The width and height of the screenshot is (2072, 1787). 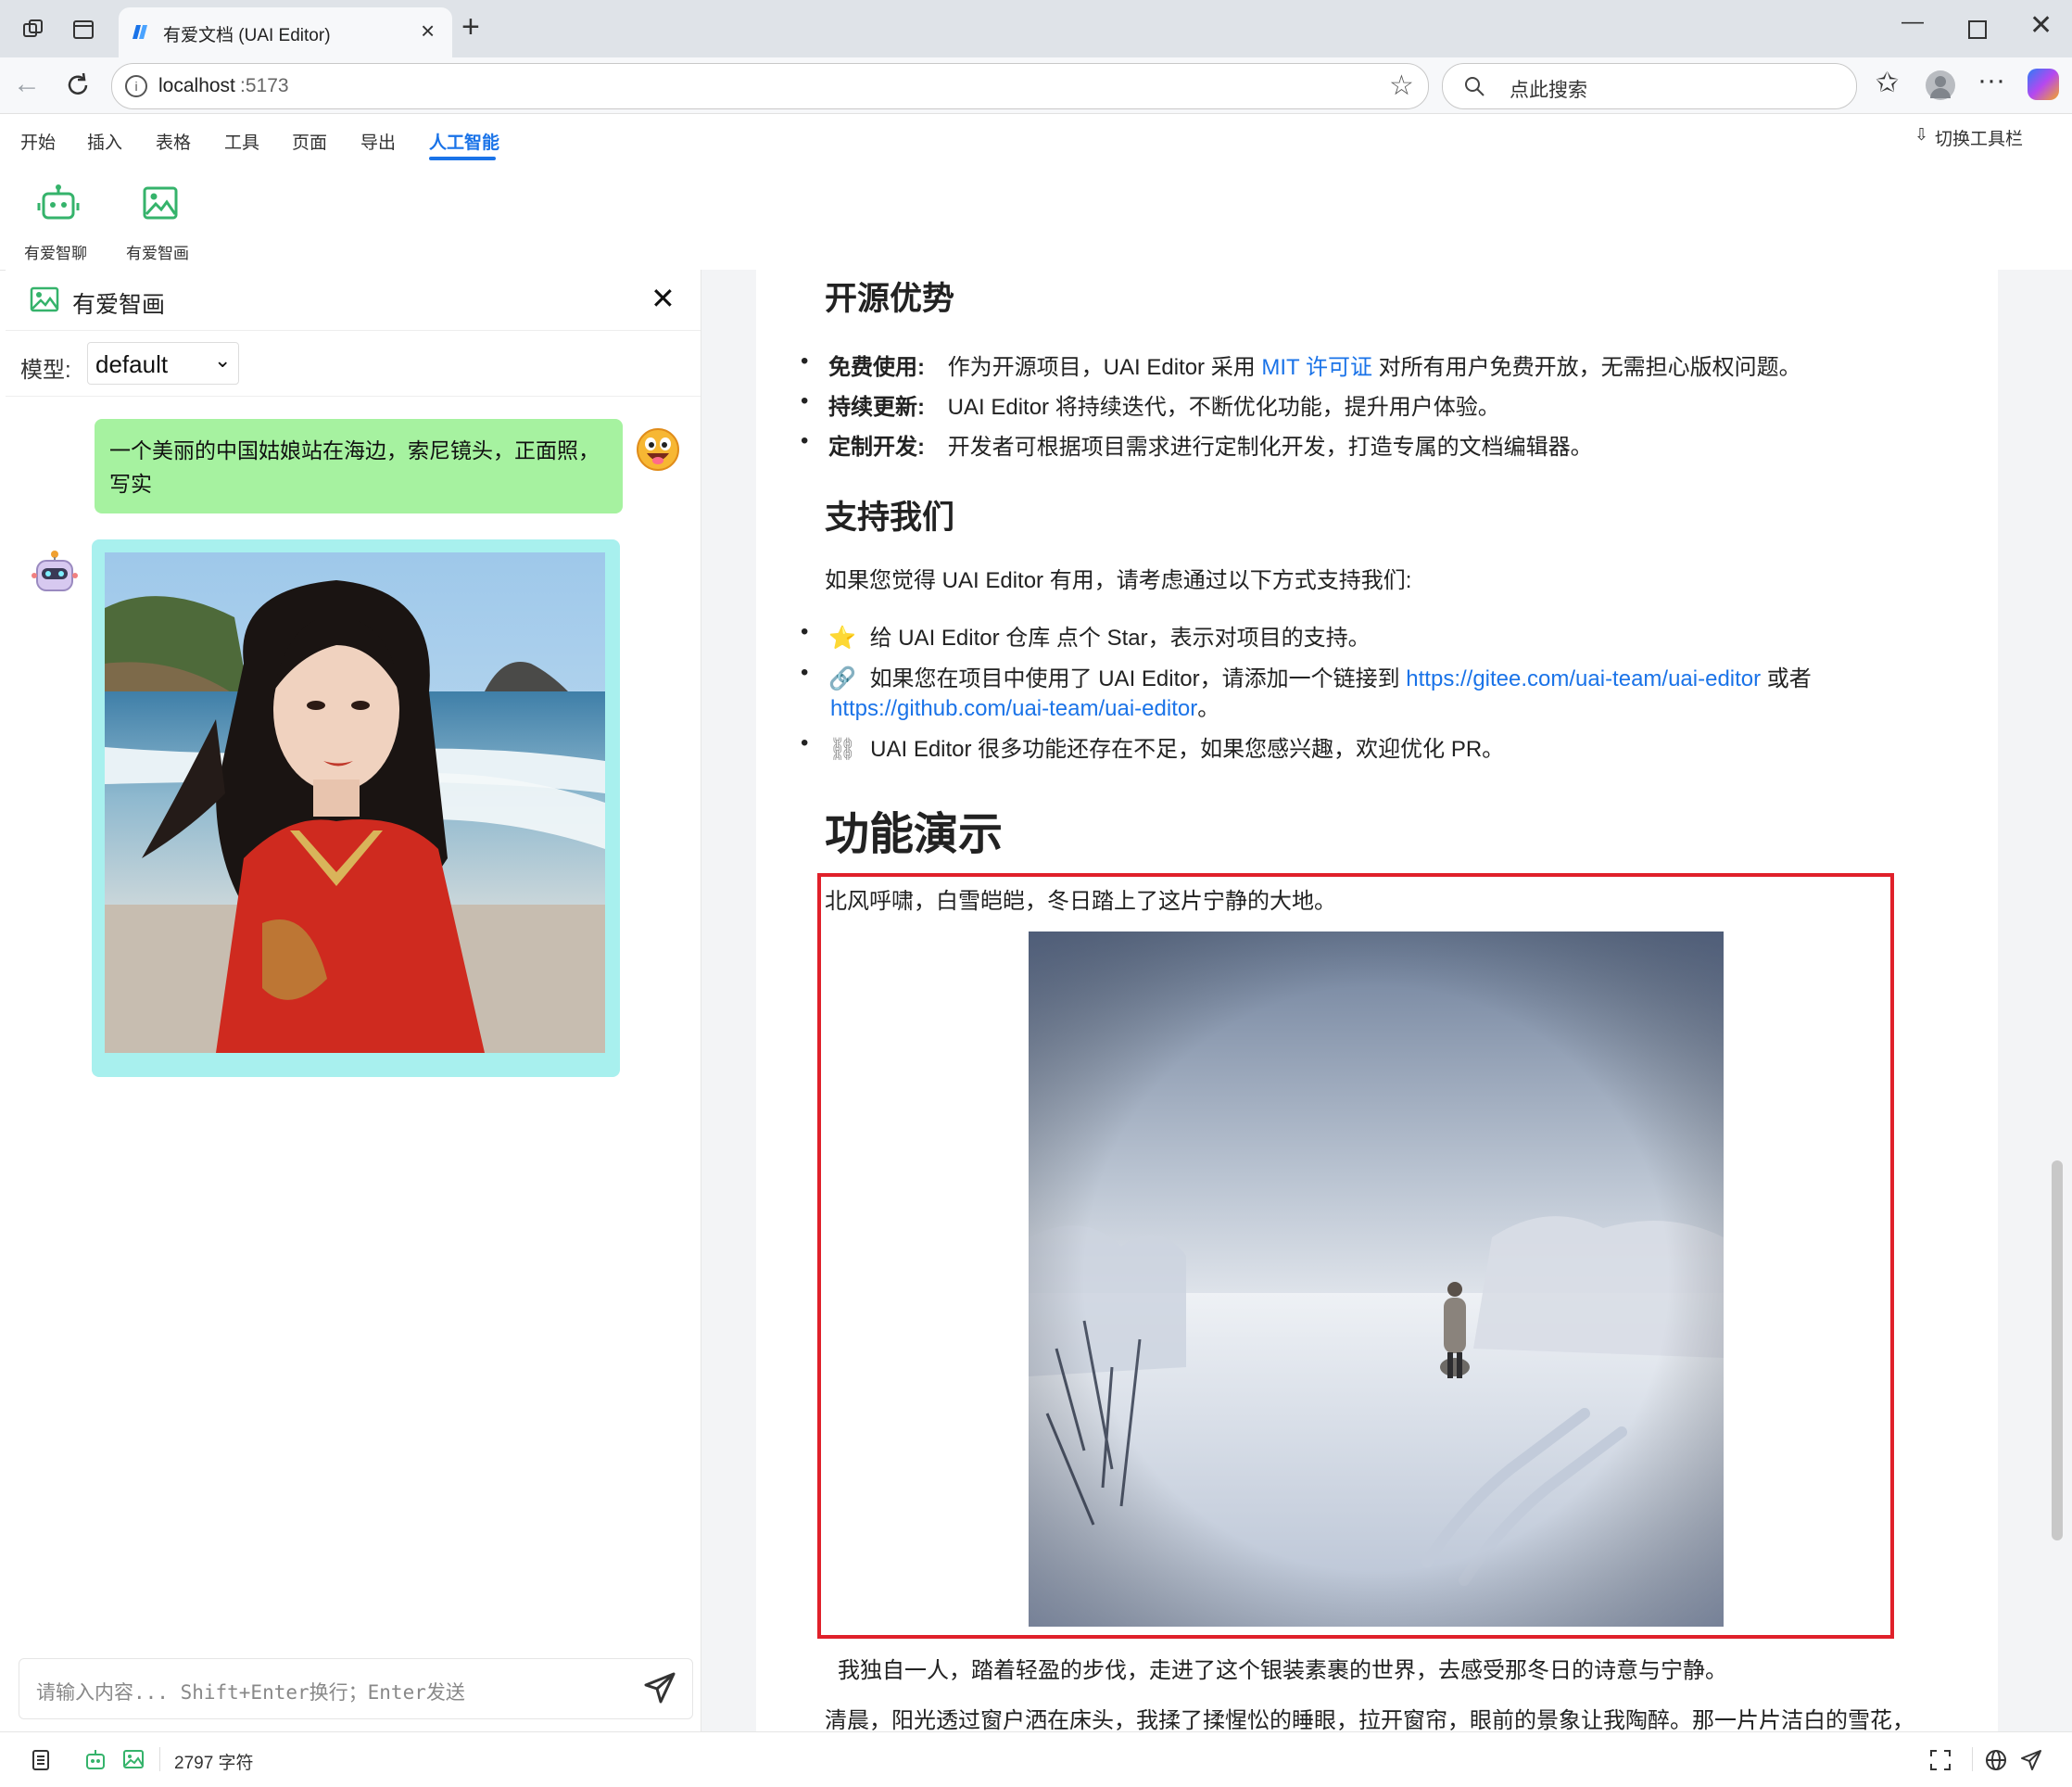 What do you see at coordinates (1940, 85) in the screenshot?
I see `profile-avatar` at bounding box center [1940, 85].